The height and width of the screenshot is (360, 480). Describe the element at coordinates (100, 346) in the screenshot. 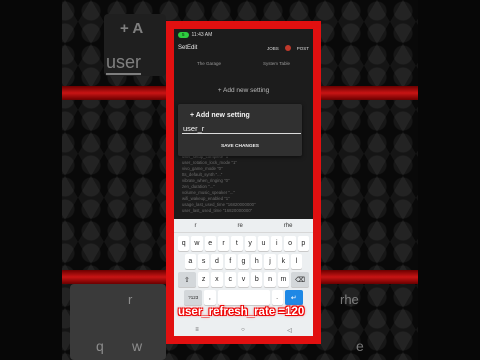

I see `bg-echo-key: q` at that location.